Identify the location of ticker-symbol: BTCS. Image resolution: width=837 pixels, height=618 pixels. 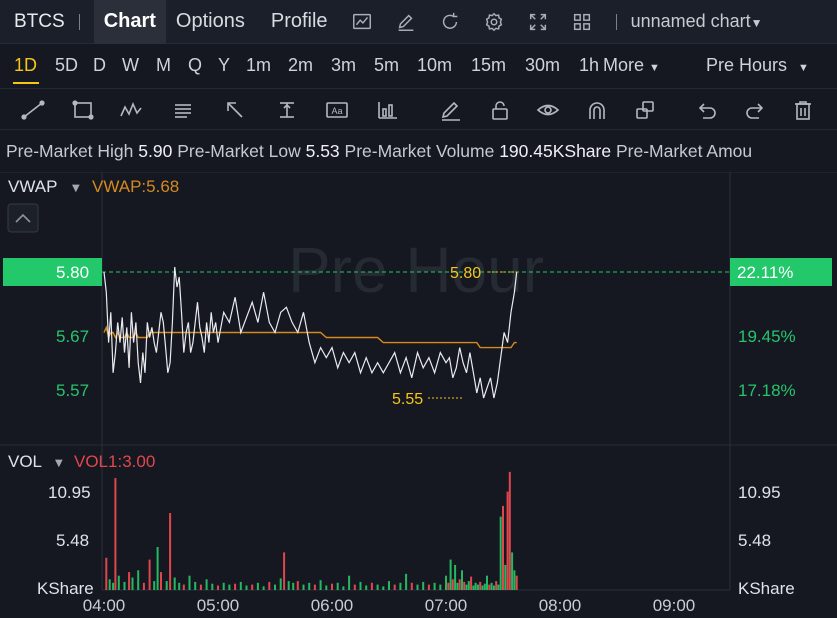
(39, 22).